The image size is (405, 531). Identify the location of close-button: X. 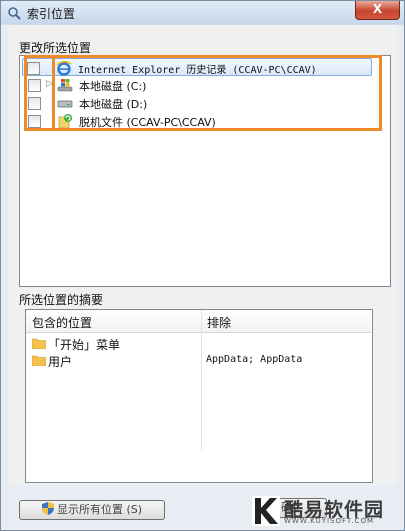
(377, 10).